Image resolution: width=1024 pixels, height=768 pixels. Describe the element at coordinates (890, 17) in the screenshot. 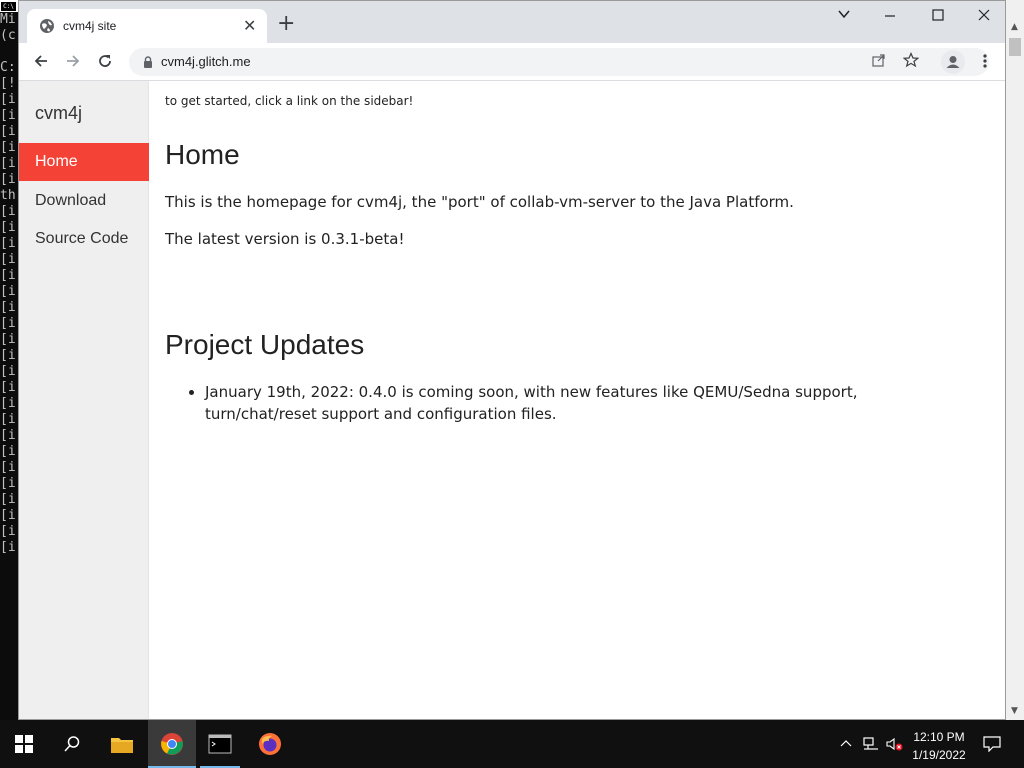

I see `minimize-icon` at that location.